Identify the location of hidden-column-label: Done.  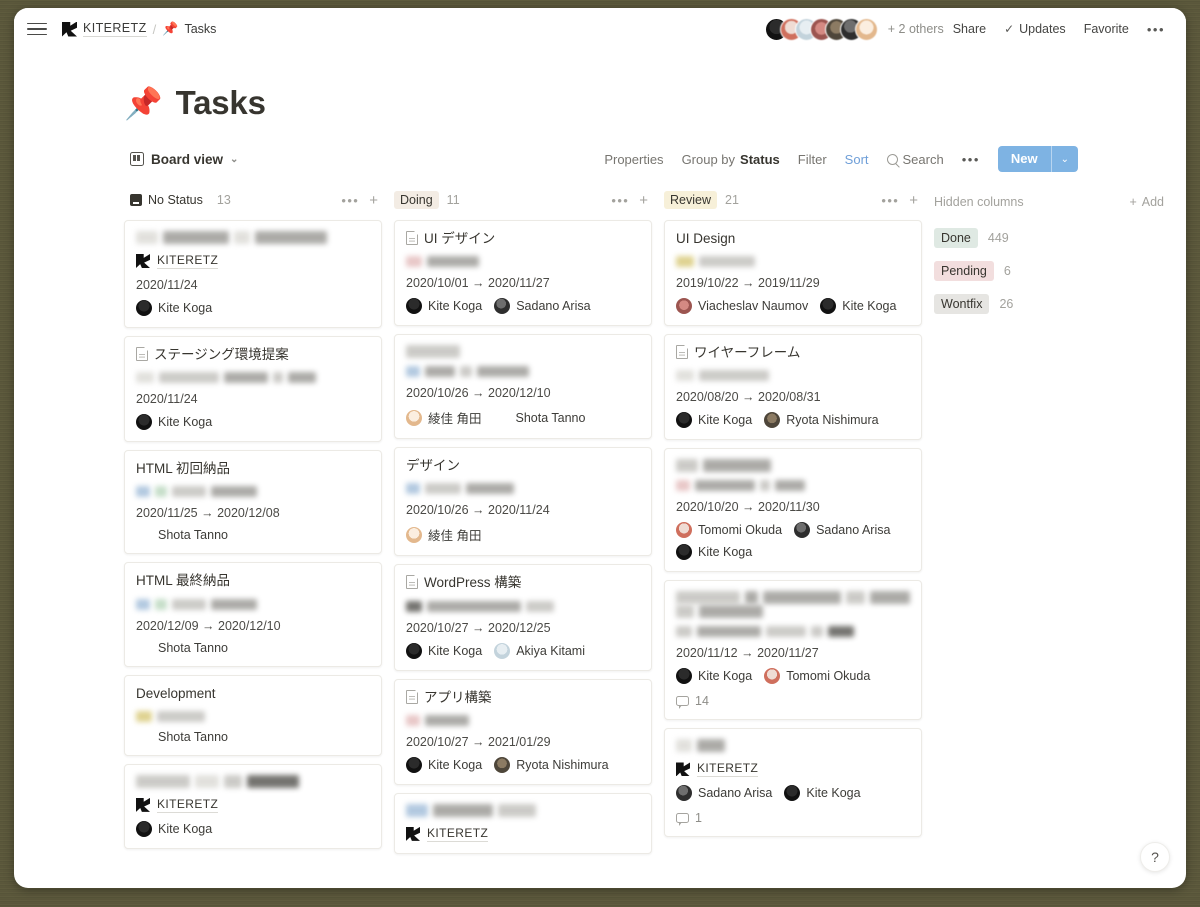
(956, 238).